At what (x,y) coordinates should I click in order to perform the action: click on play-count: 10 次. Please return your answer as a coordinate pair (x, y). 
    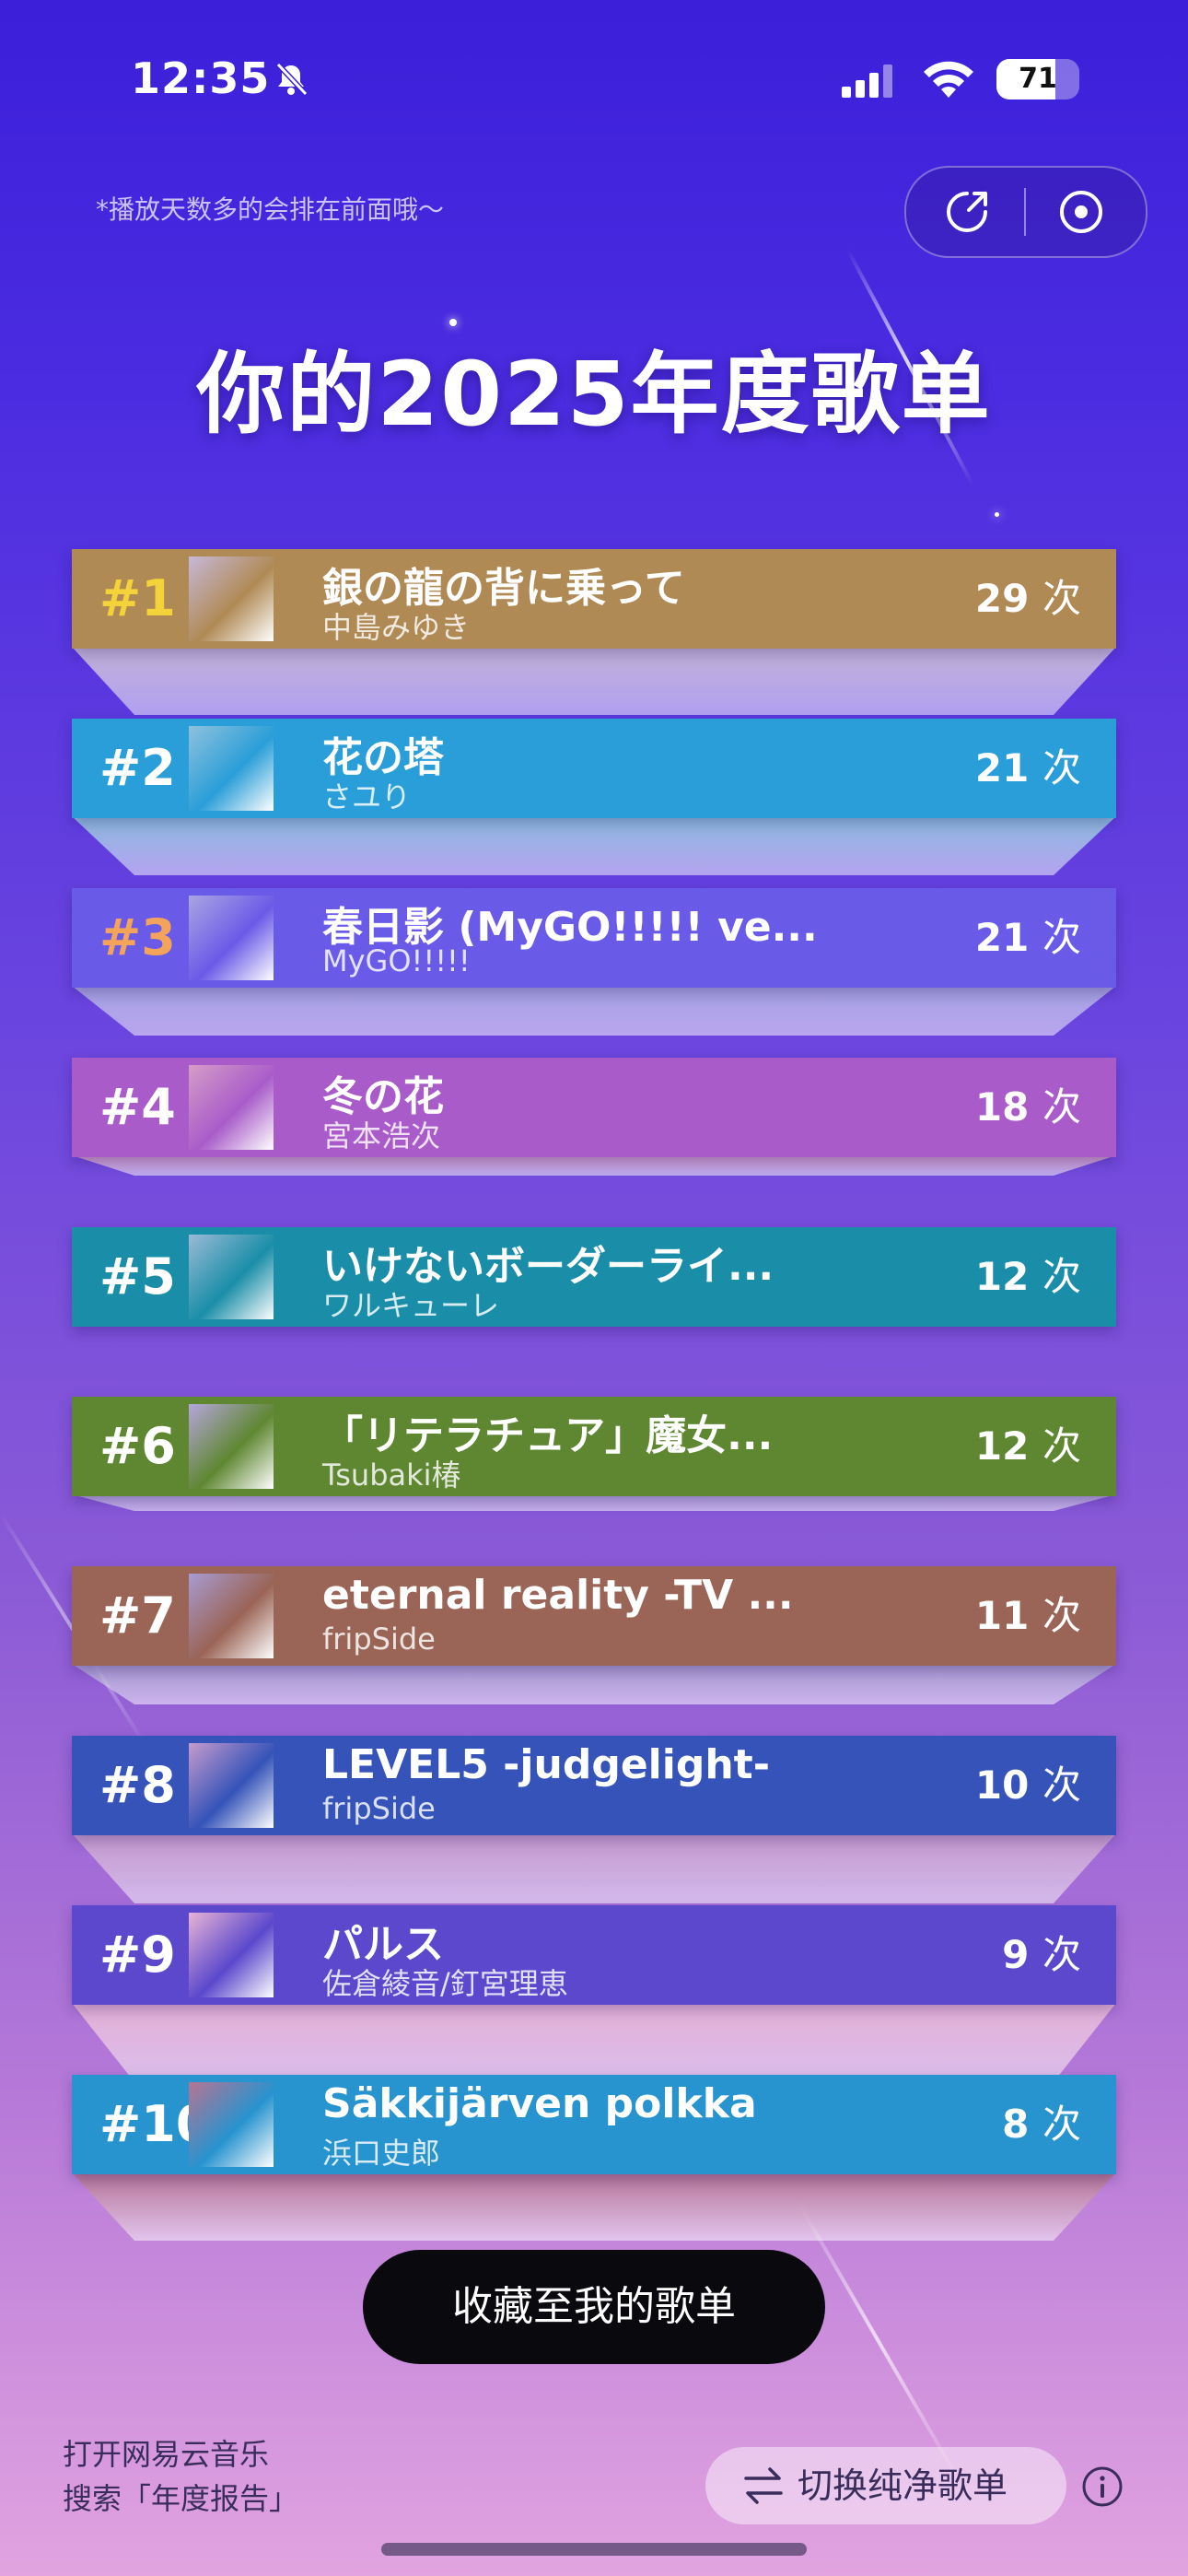
    Looking at the image, I should click on (1028, 1785).